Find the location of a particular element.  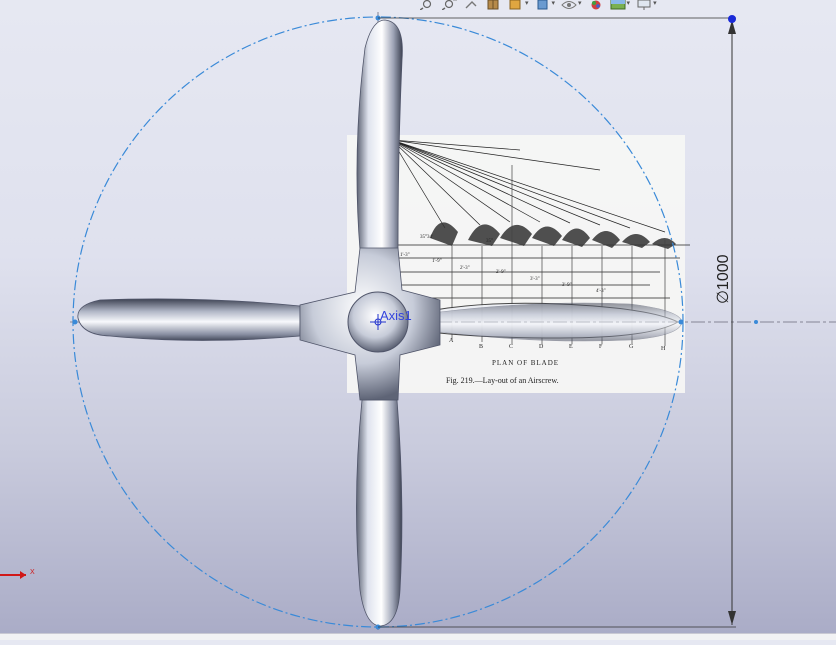

reference-triad: X is located at coordinates (17, 574).